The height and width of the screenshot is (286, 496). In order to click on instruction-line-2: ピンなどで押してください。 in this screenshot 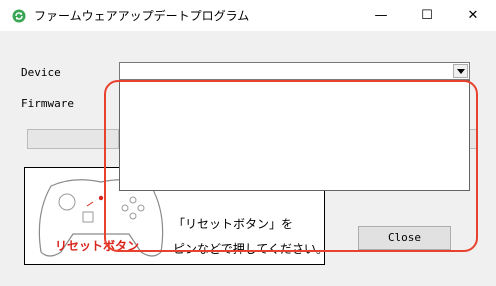, I will do `click(249, 249)`.